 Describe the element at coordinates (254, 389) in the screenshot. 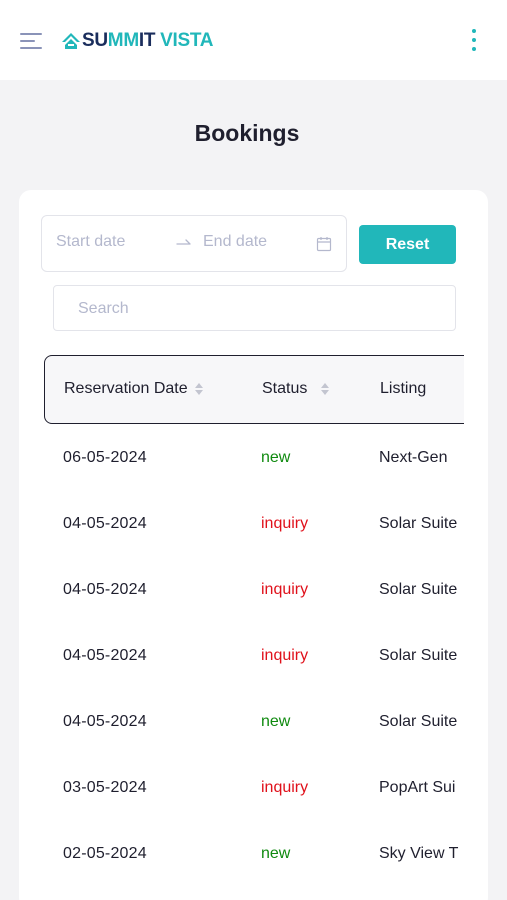

I see `table-header: Reservation Date Status Listing` at that location.